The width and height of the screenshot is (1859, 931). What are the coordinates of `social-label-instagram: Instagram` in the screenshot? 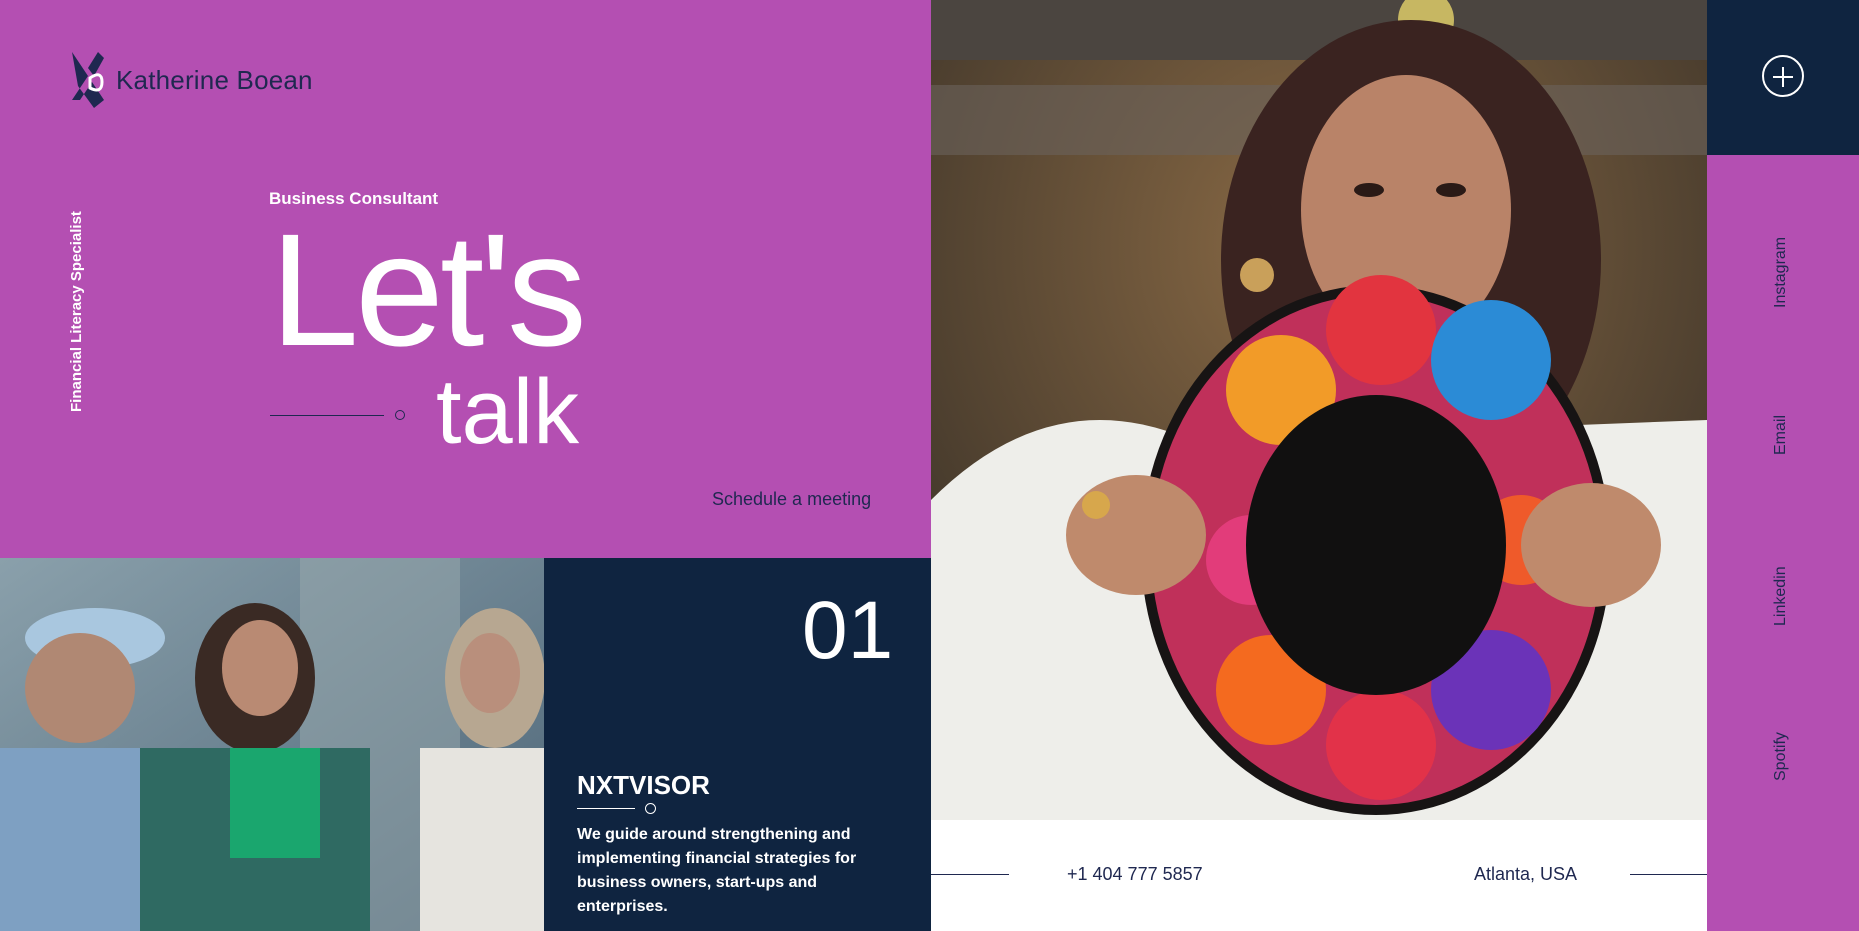 It's located at (1780, 272).